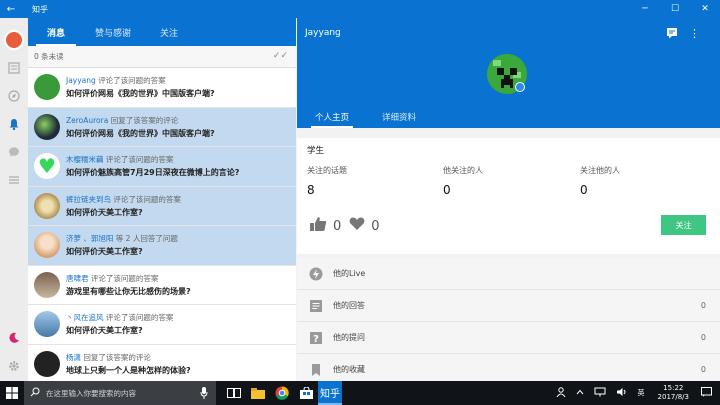 Image resolution: width=720 pixels, height=405 pixels. I want to click on night-mode-icon, so click(14, 338).